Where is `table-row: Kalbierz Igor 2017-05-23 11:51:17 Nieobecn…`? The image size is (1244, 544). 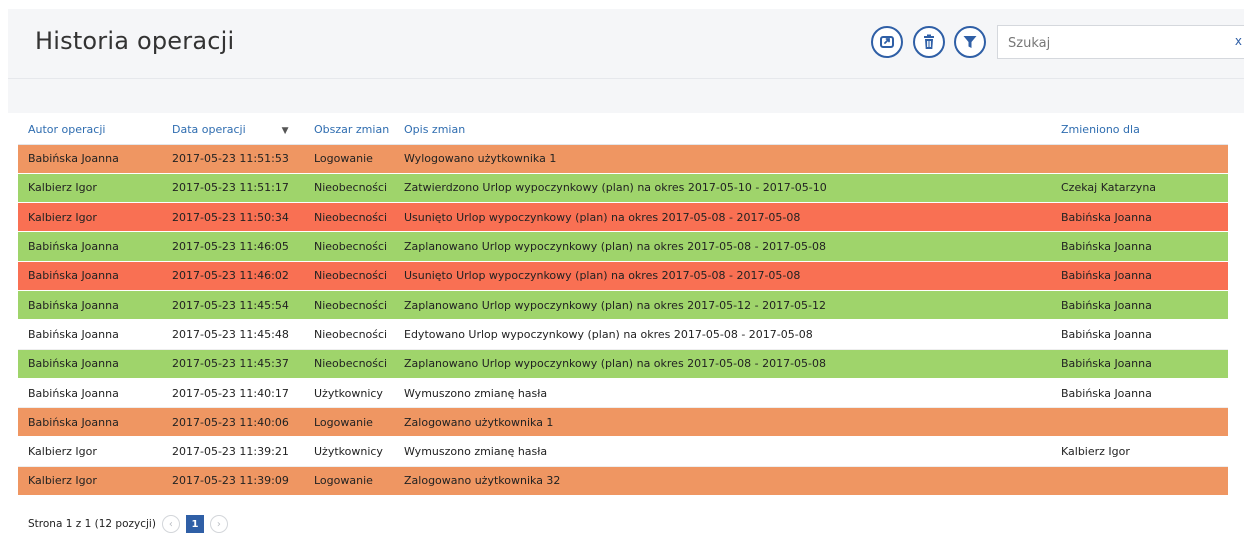 table-row: Kalbierz Igor 2017-05-23 11:51:17 Nieobecn… is located at coordinates (623, 188).